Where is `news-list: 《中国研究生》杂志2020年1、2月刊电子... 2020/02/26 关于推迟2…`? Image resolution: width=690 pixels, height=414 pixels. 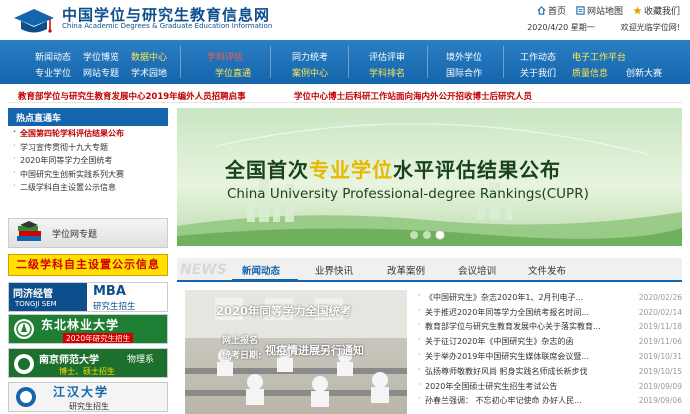 news-list: 《中国研究生》杂志2020年1、2月刊电子... 2020/02/26 关于推迟2… is located at coordinates (550, 349).